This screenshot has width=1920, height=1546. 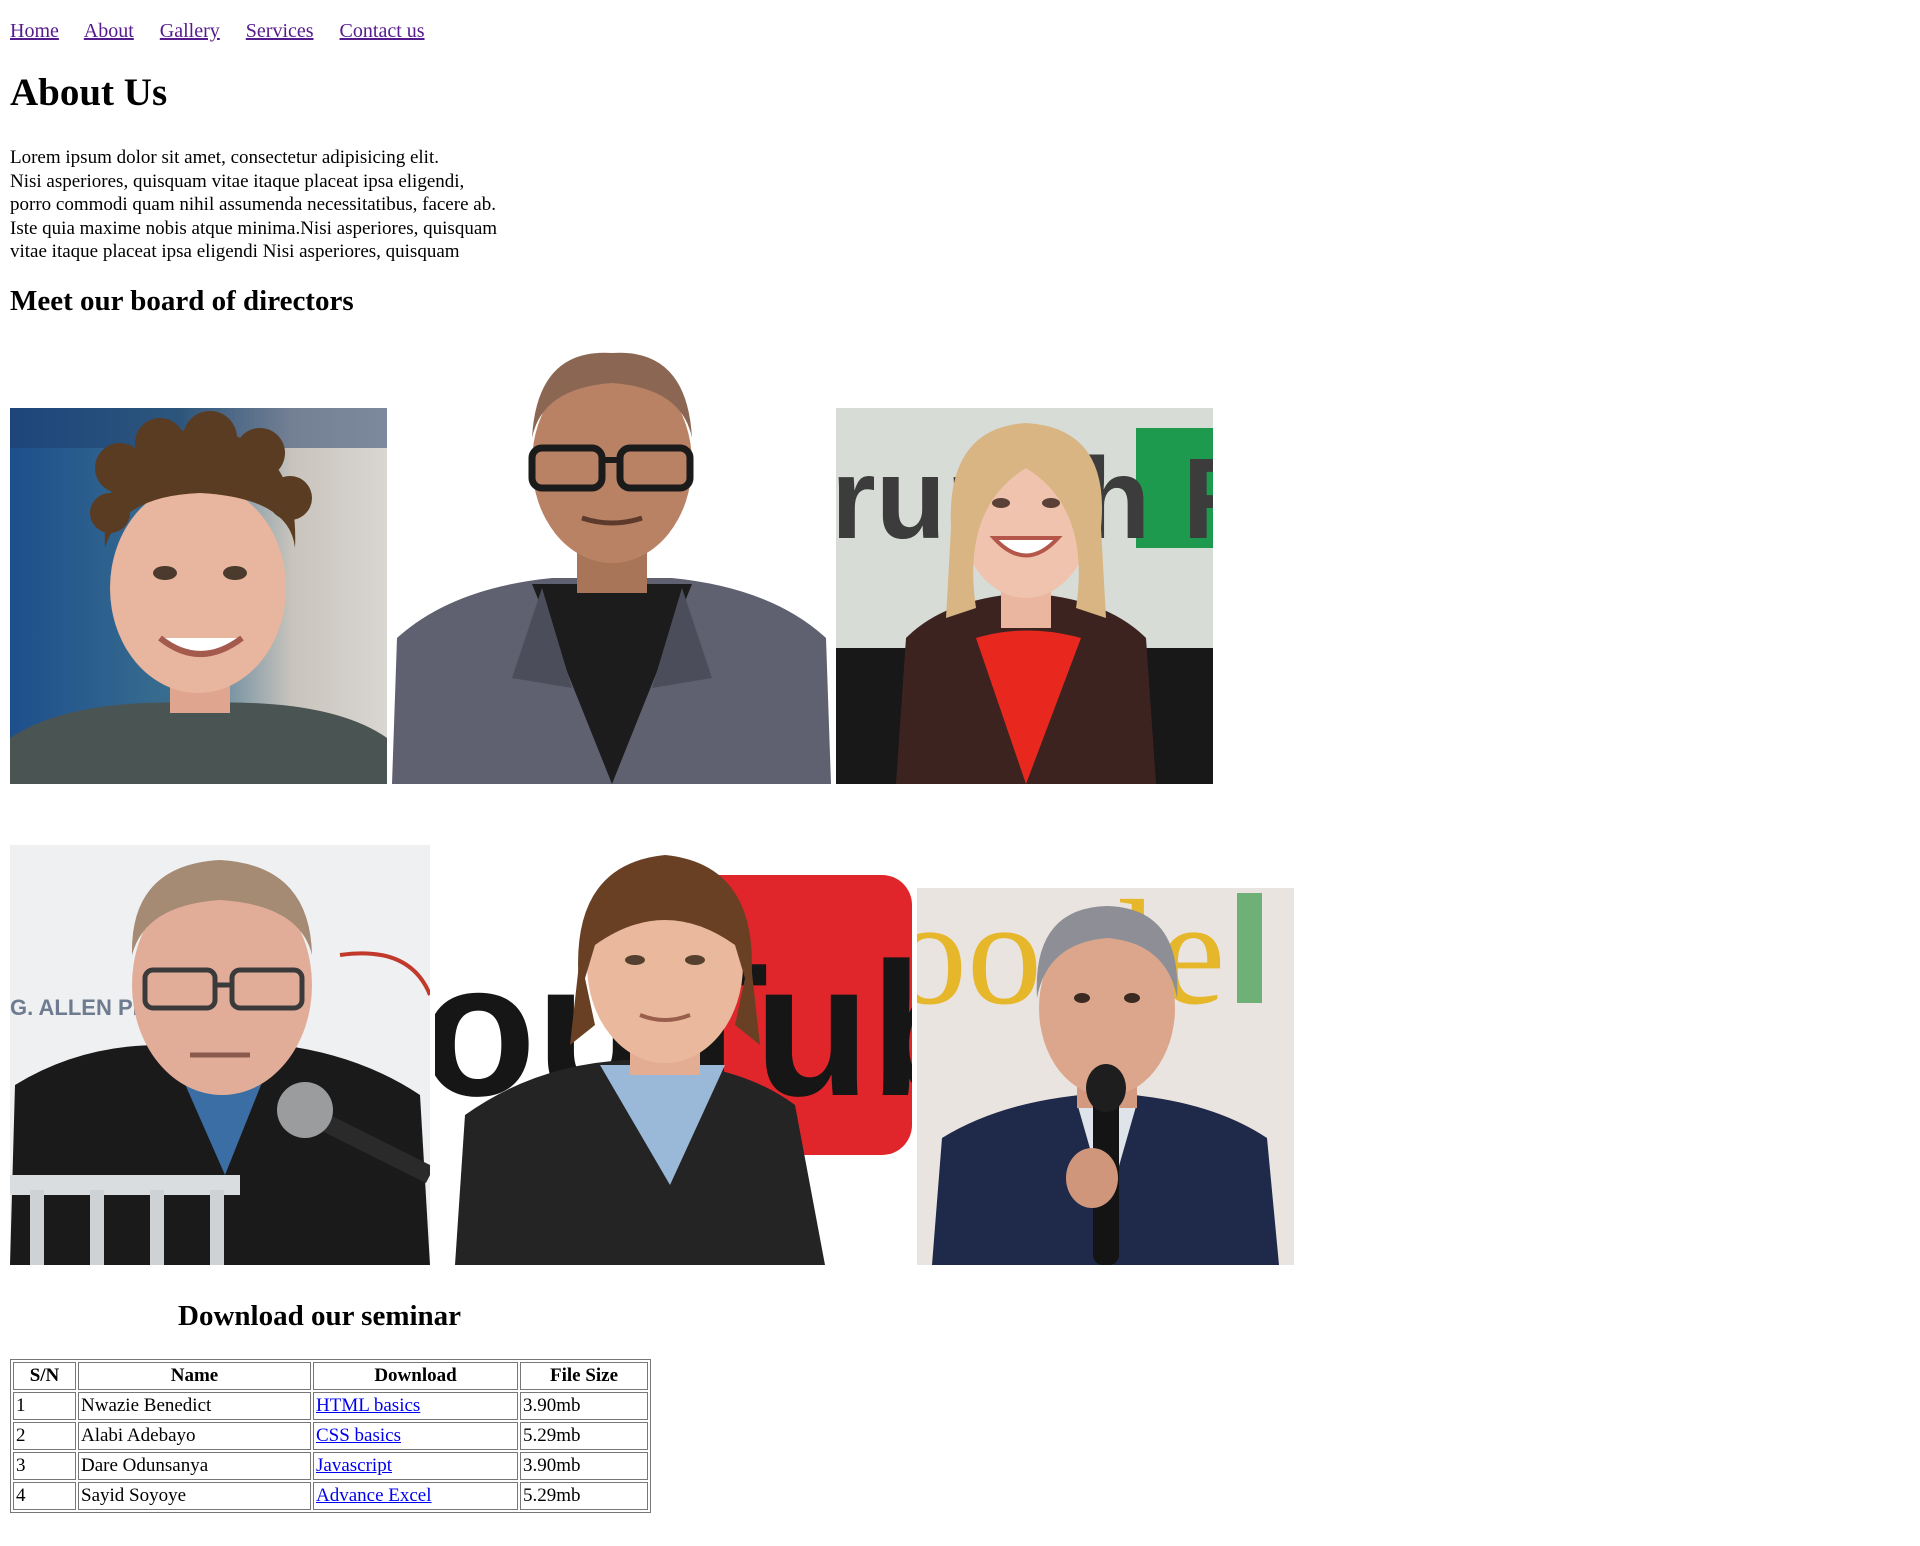 What do you see at coordinates (354, 1465) in the screenshot?
I see `download-link: Javascript` at bounding box center [354, 1465].